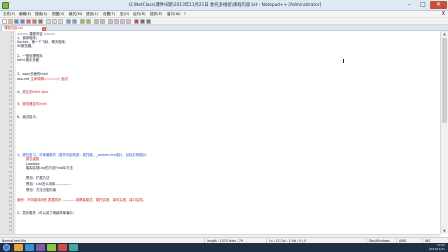 The image size is (448, 252). Describe the element at coordinates (38, 178) in the screenshot. I see `code-line-16: 冒泡：扩展方法` at that location.